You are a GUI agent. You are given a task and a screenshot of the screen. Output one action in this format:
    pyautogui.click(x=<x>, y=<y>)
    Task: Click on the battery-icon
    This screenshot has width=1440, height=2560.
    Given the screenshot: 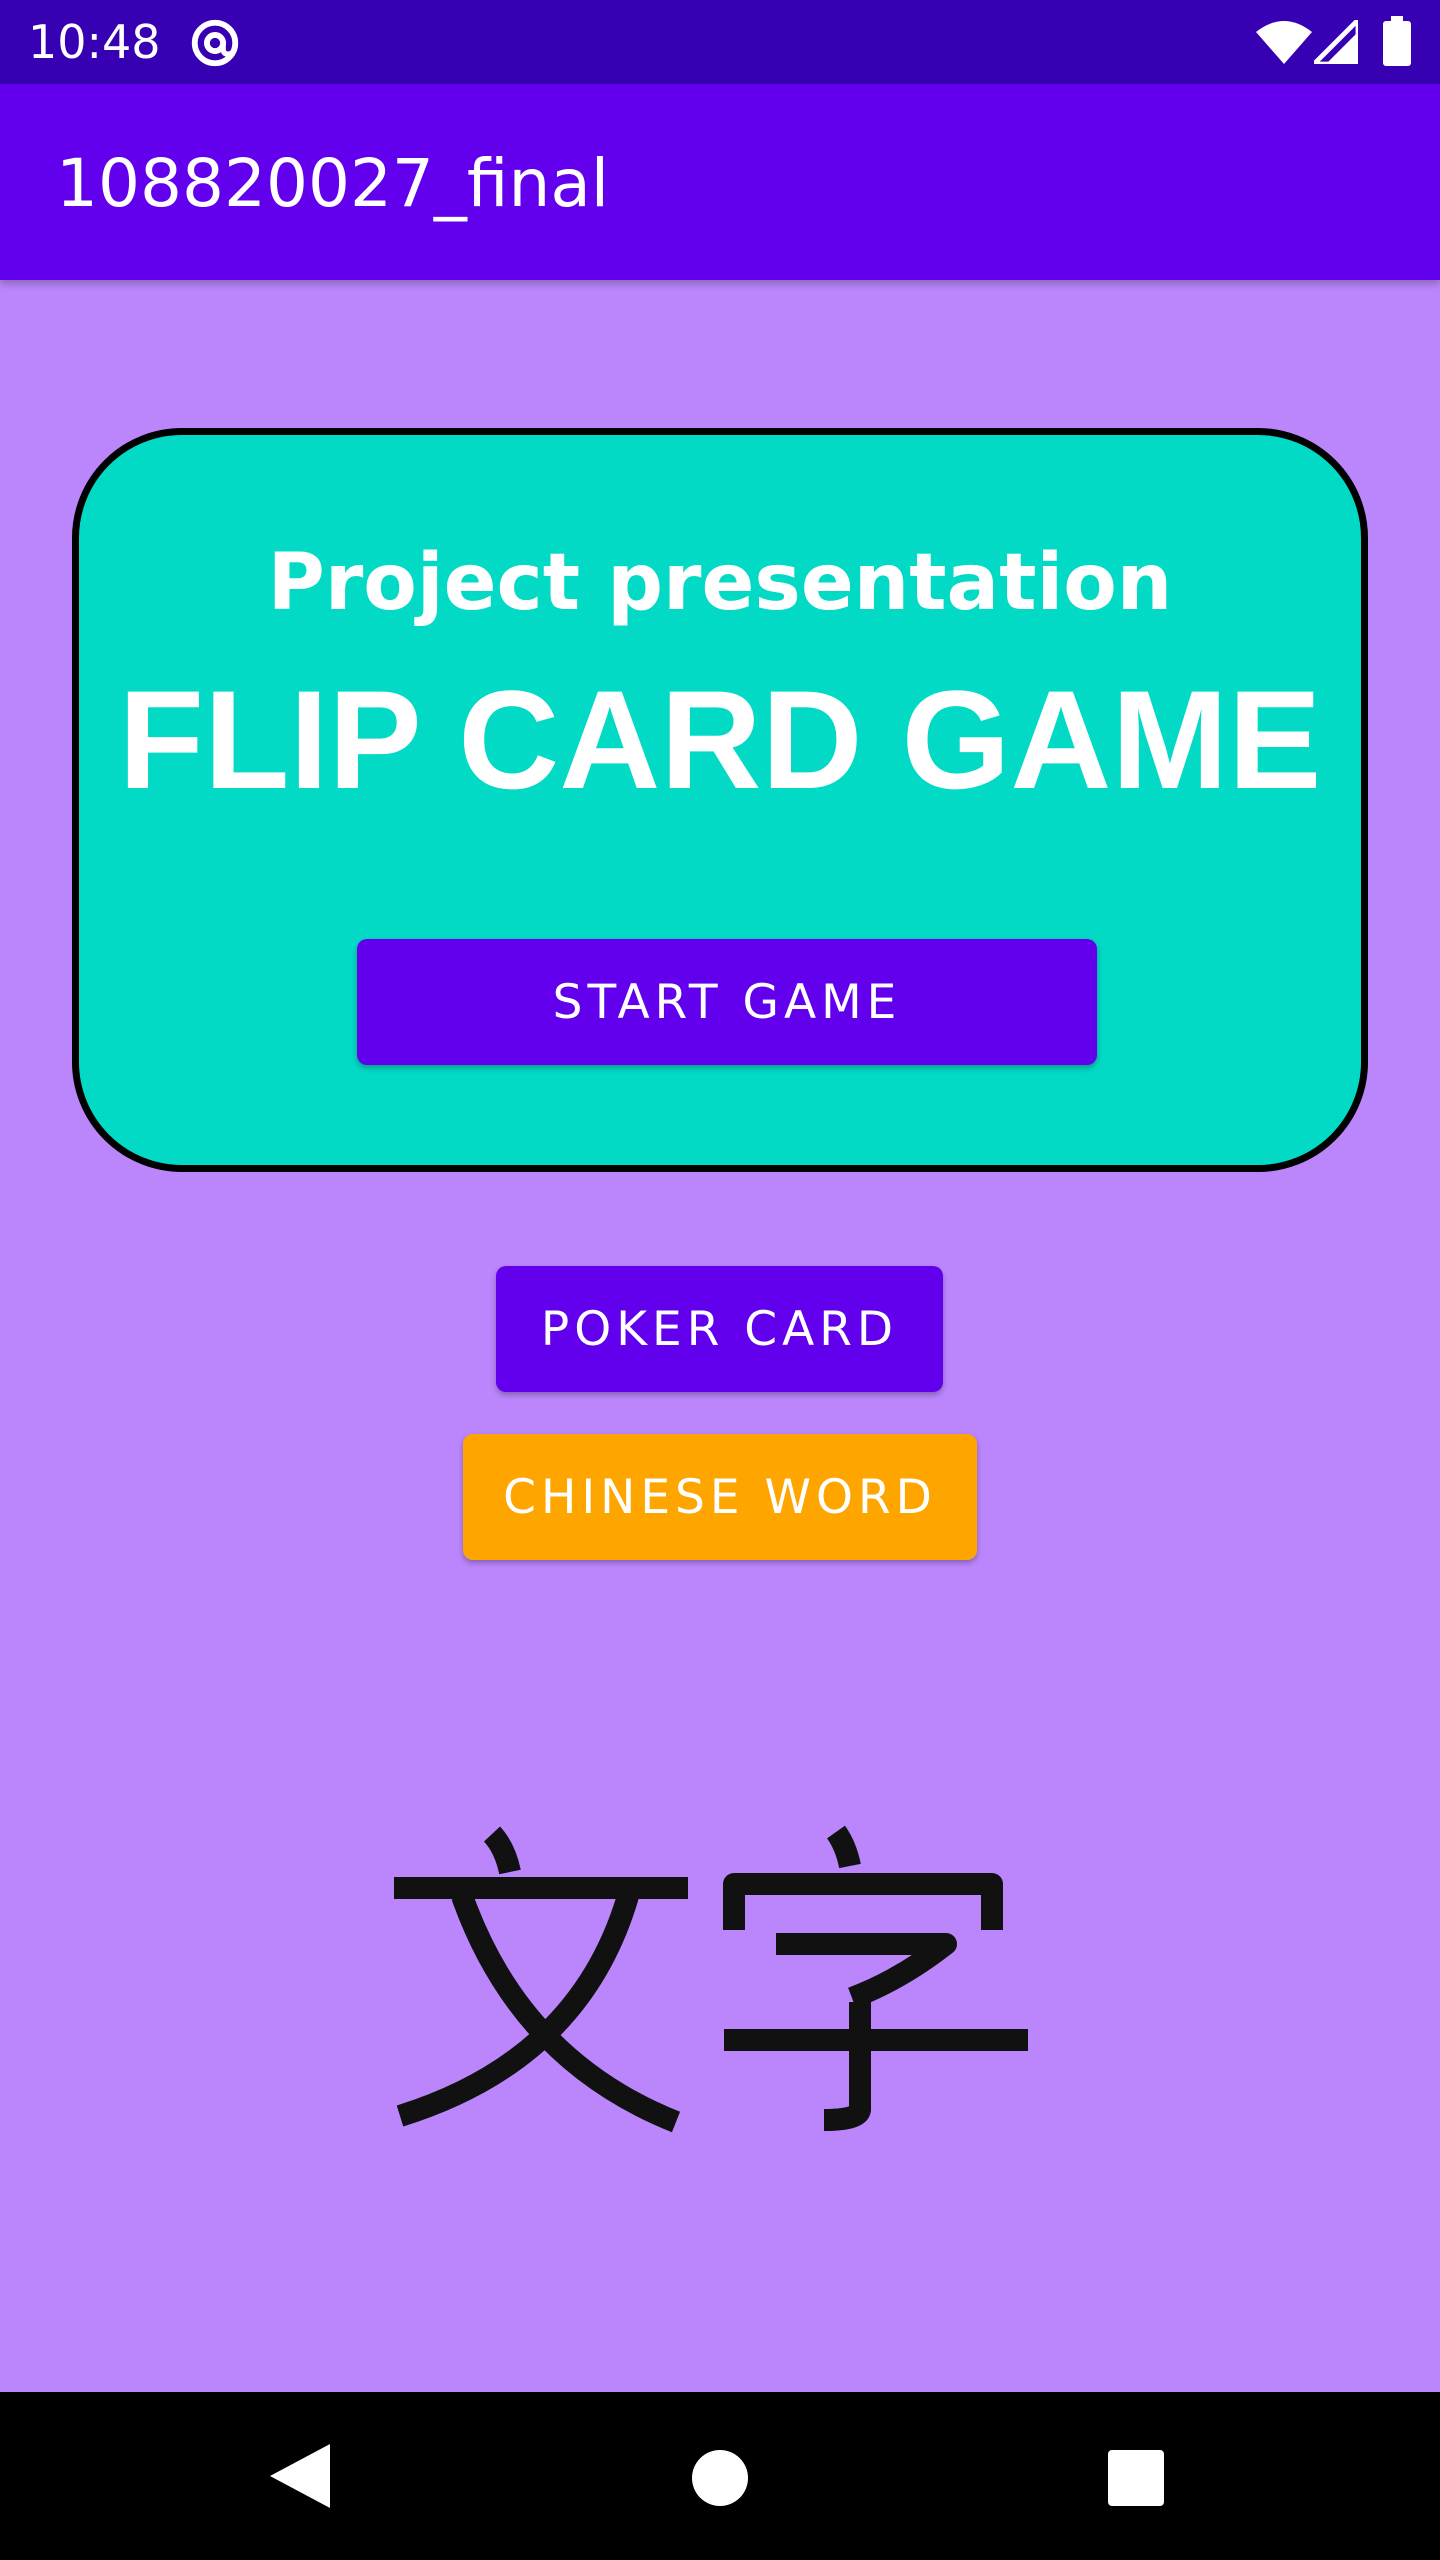 What is the action you would take?
    pyautogui.click(x=1397, y=41)
    